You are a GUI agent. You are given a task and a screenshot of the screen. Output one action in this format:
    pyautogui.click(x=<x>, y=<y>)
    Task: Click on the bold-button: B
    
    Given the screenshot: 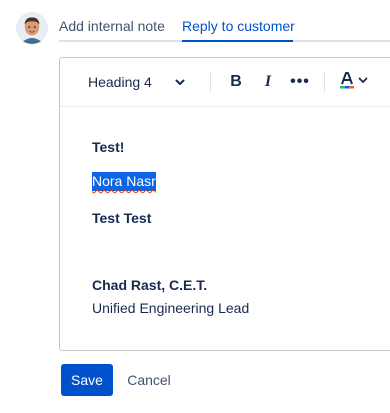 What is the action you would take?
    pyautogui.click(x=236, y=82)
    